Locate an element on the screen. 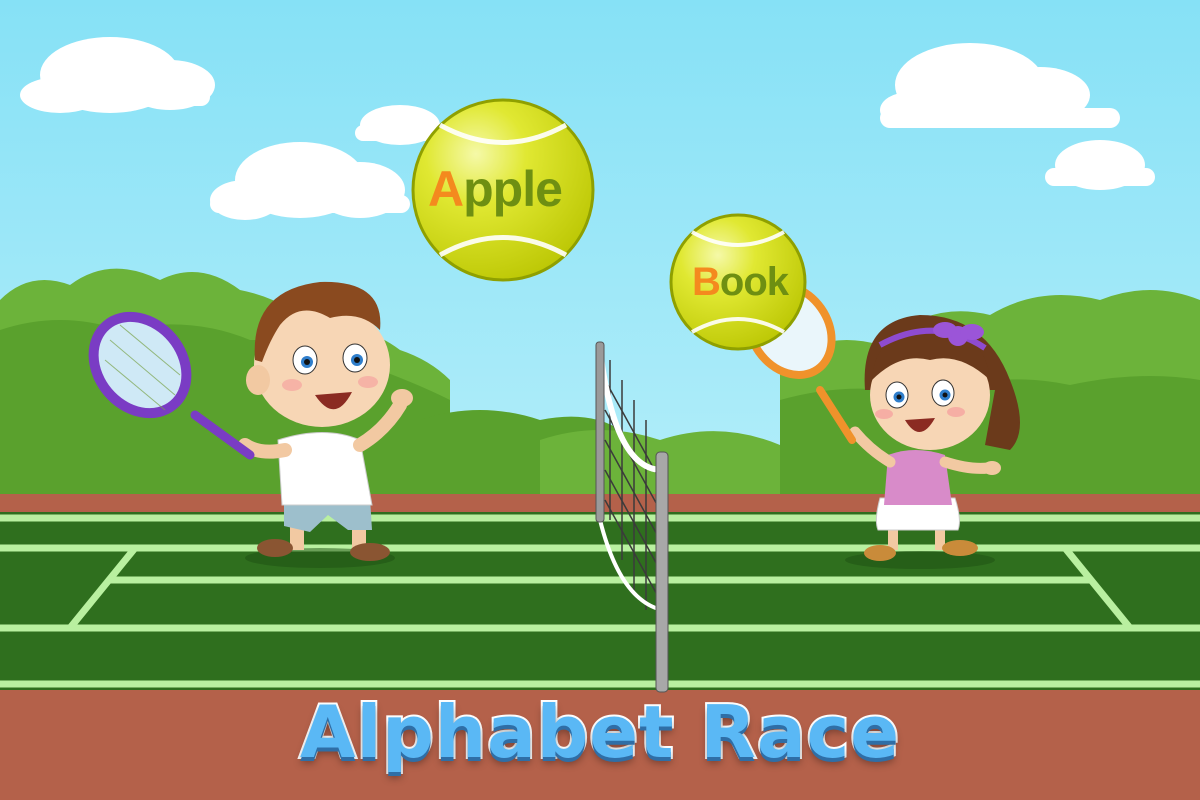  clay-ground is located at coordinates (600, 745).